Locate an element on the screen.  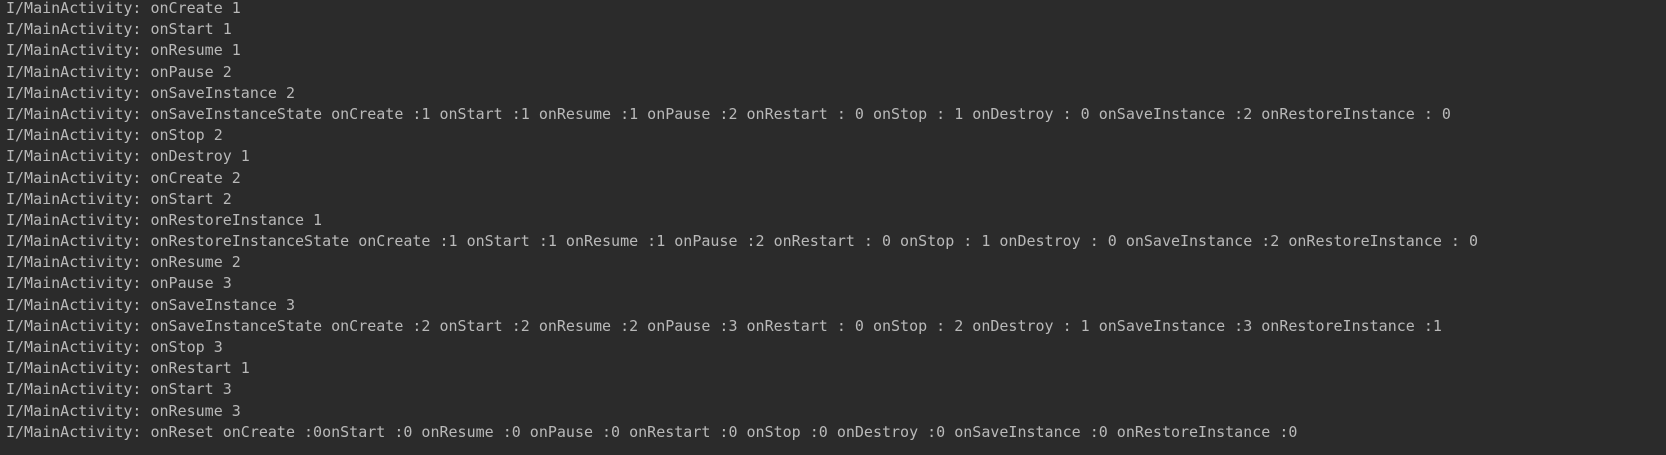
log-line: I/MainActivity: onStop 2 is located at coordinates (114, 135).